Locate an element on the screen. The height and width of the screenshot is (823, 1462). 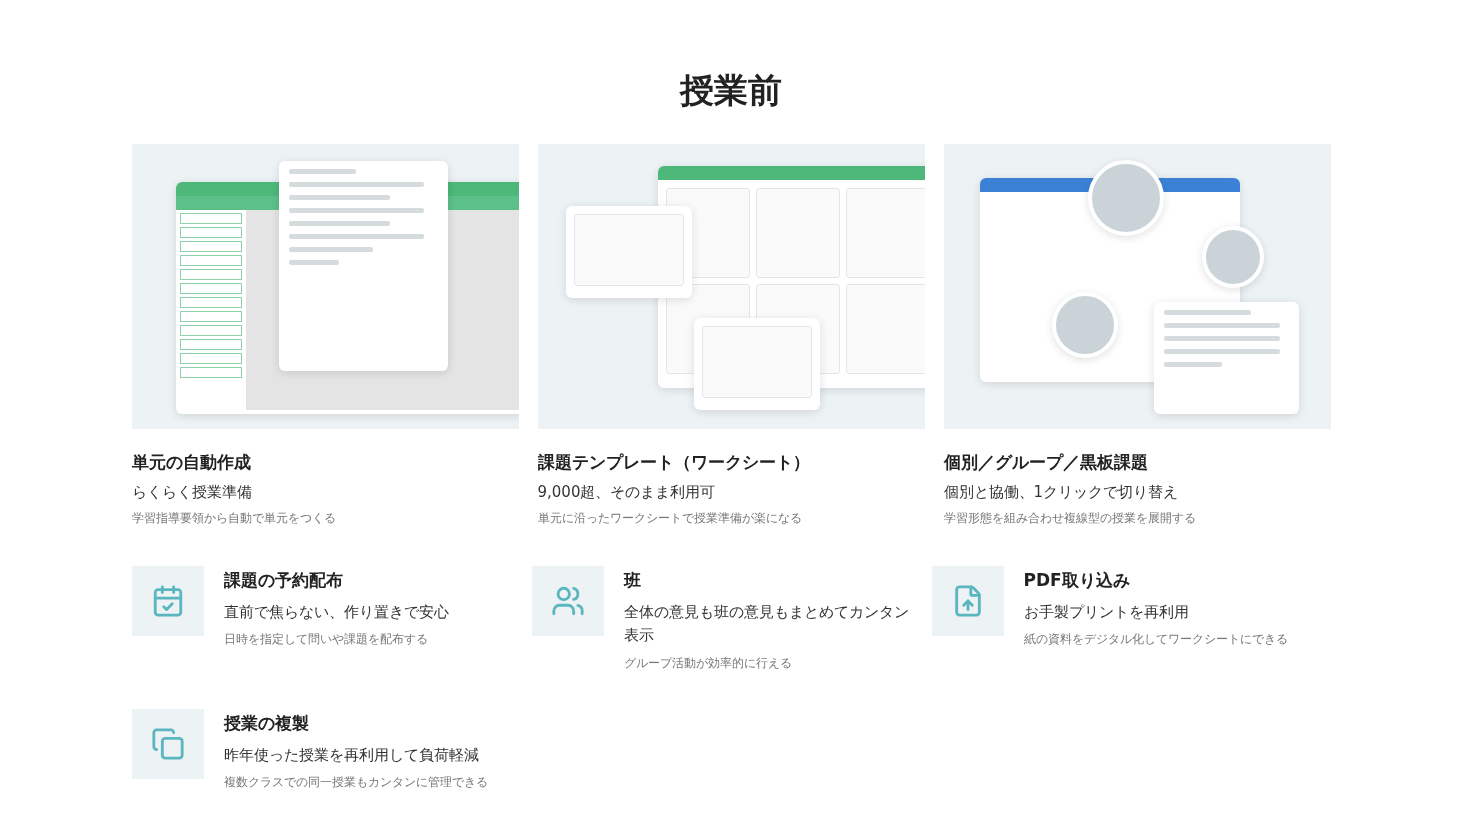
users-icon is located at coordinates (567, 601).